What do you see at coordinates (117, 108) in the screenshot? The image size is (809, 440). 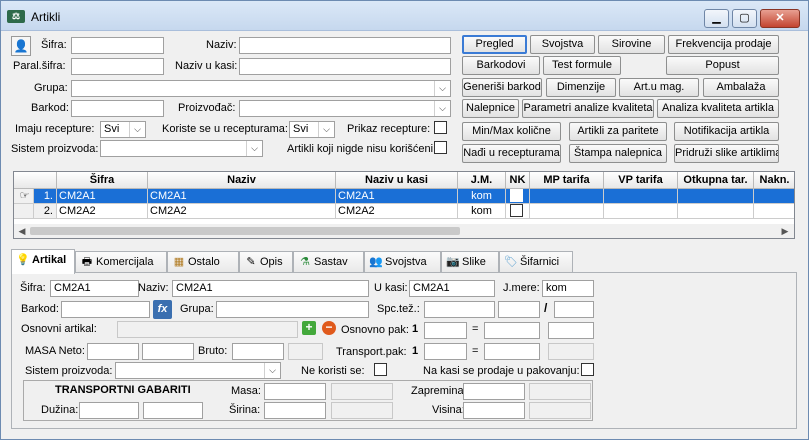 I see `filter-barkod-input` at bounding box center [117, 108].